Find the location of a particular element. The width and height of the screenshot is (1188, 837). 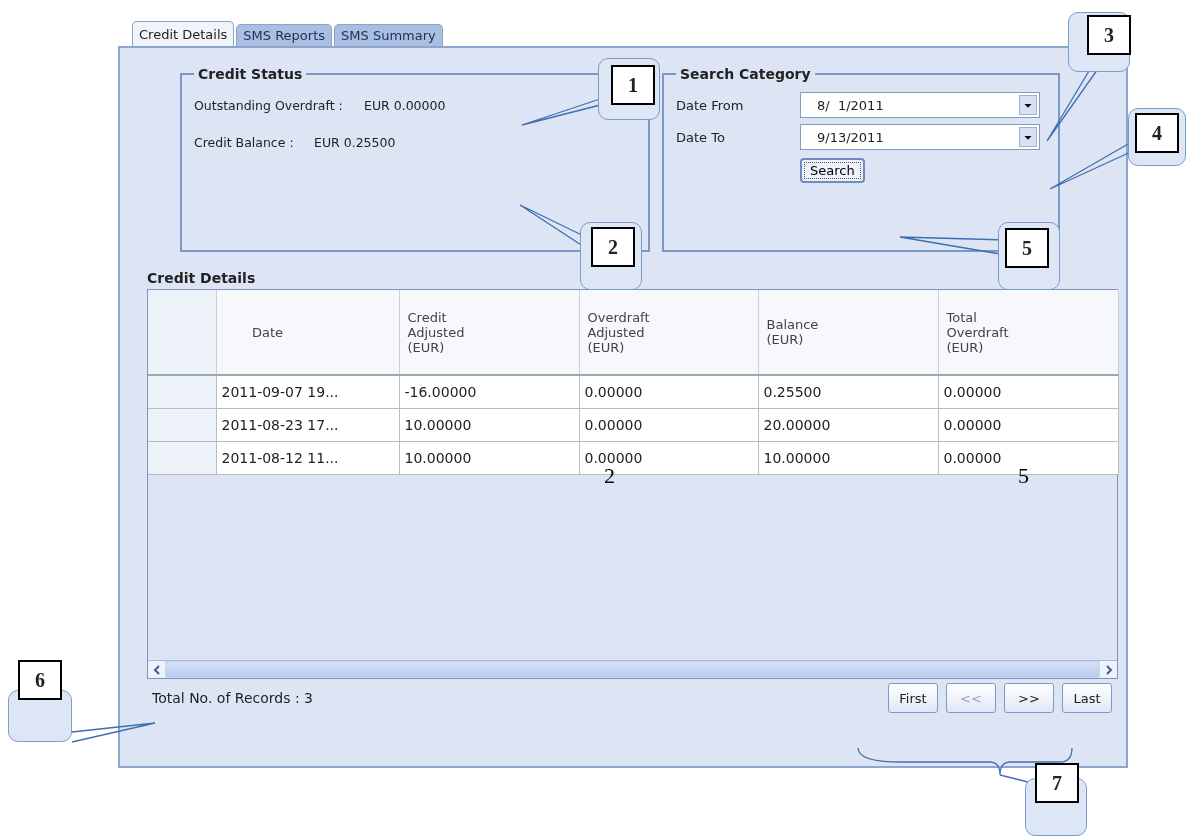

column-header: Balance (EUR) is located at coordinates (848, 332).